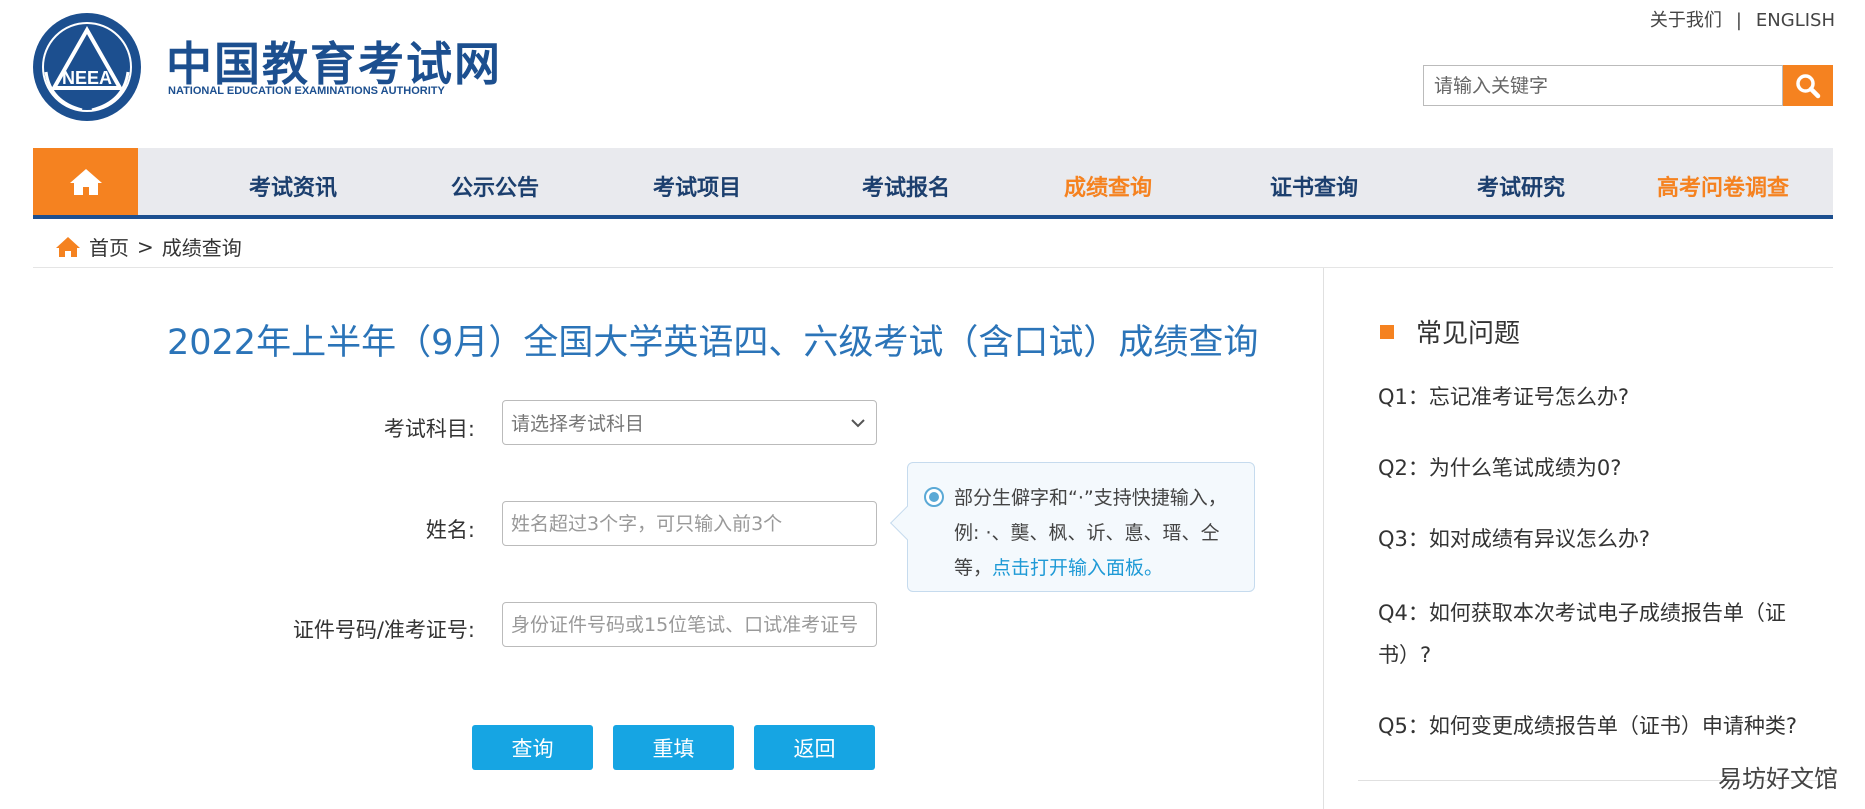 Image resolution: width=1865 pixels, height=809 pixels. What do you see at coordinates (201, 248) in the screenshot?
I see `breadcrumb-current: 成绩查询` at bounding box center [201, 248].